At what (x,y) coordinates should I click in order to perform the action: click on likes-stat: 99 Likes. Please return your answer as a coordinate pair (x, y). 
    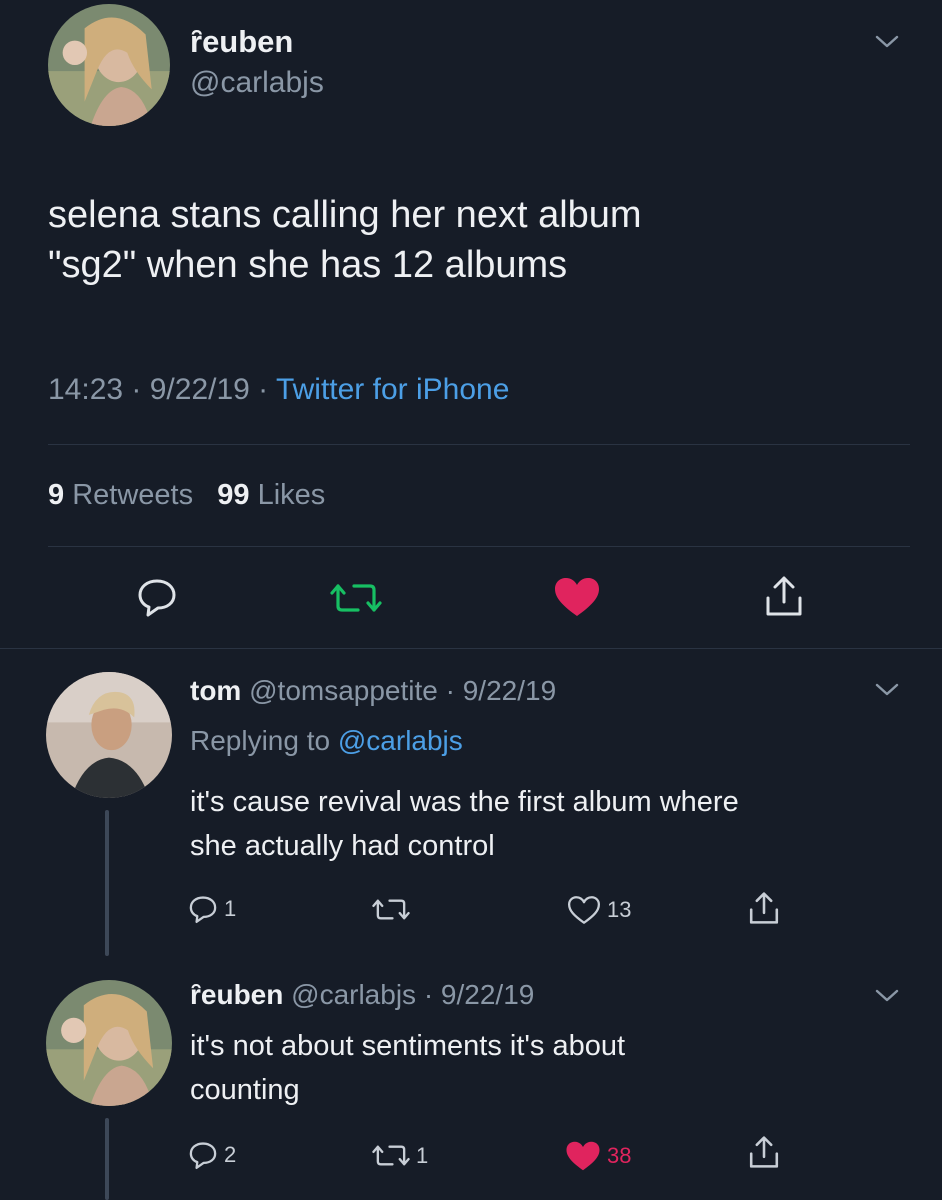
    Looking at the image, I should click on (271, 495).